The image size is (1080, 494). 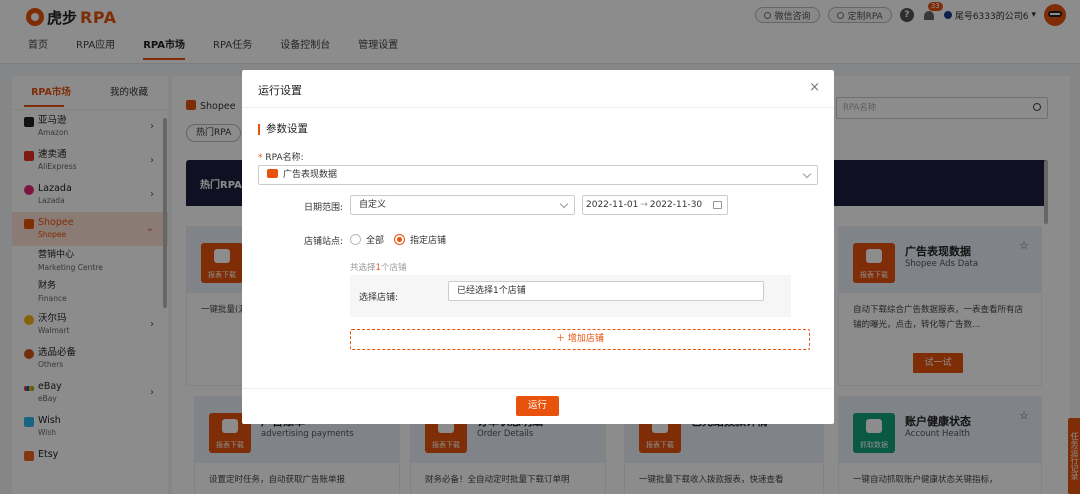 I want to click on shop-site-label: 店铺站点:, so click(x=324, y=242).